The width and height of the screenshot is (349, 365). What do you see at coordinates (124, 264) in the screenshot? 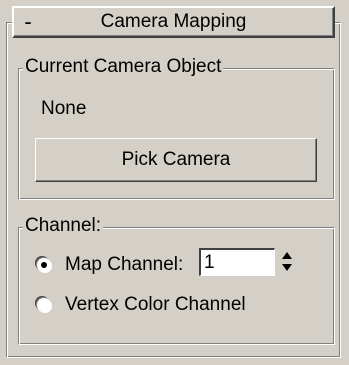
I see `map-channel-label: Map Channel:` at bounding box center [124, 264].